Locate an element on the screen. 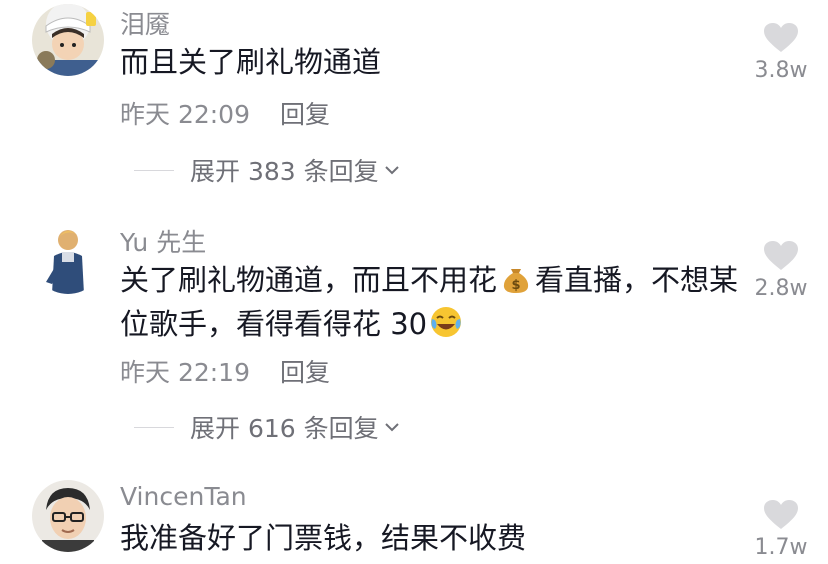 The height and width of the screenshot is (564, 828). expand-replies-button: 展开 383 条回复 is located at coordinates (267, 170).